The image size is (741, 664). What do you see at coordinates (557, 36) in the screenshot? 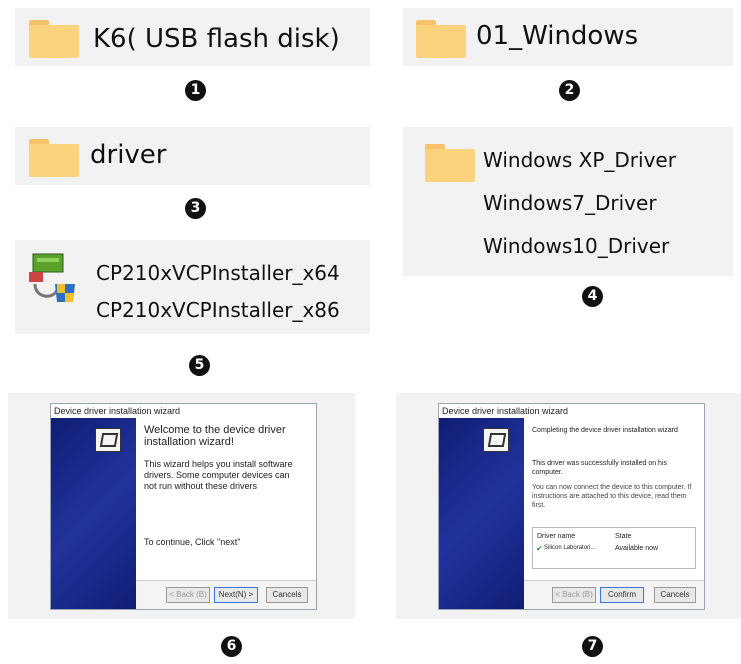
I see `folder-label: 01_Windows` at bounding box center [557, 36].